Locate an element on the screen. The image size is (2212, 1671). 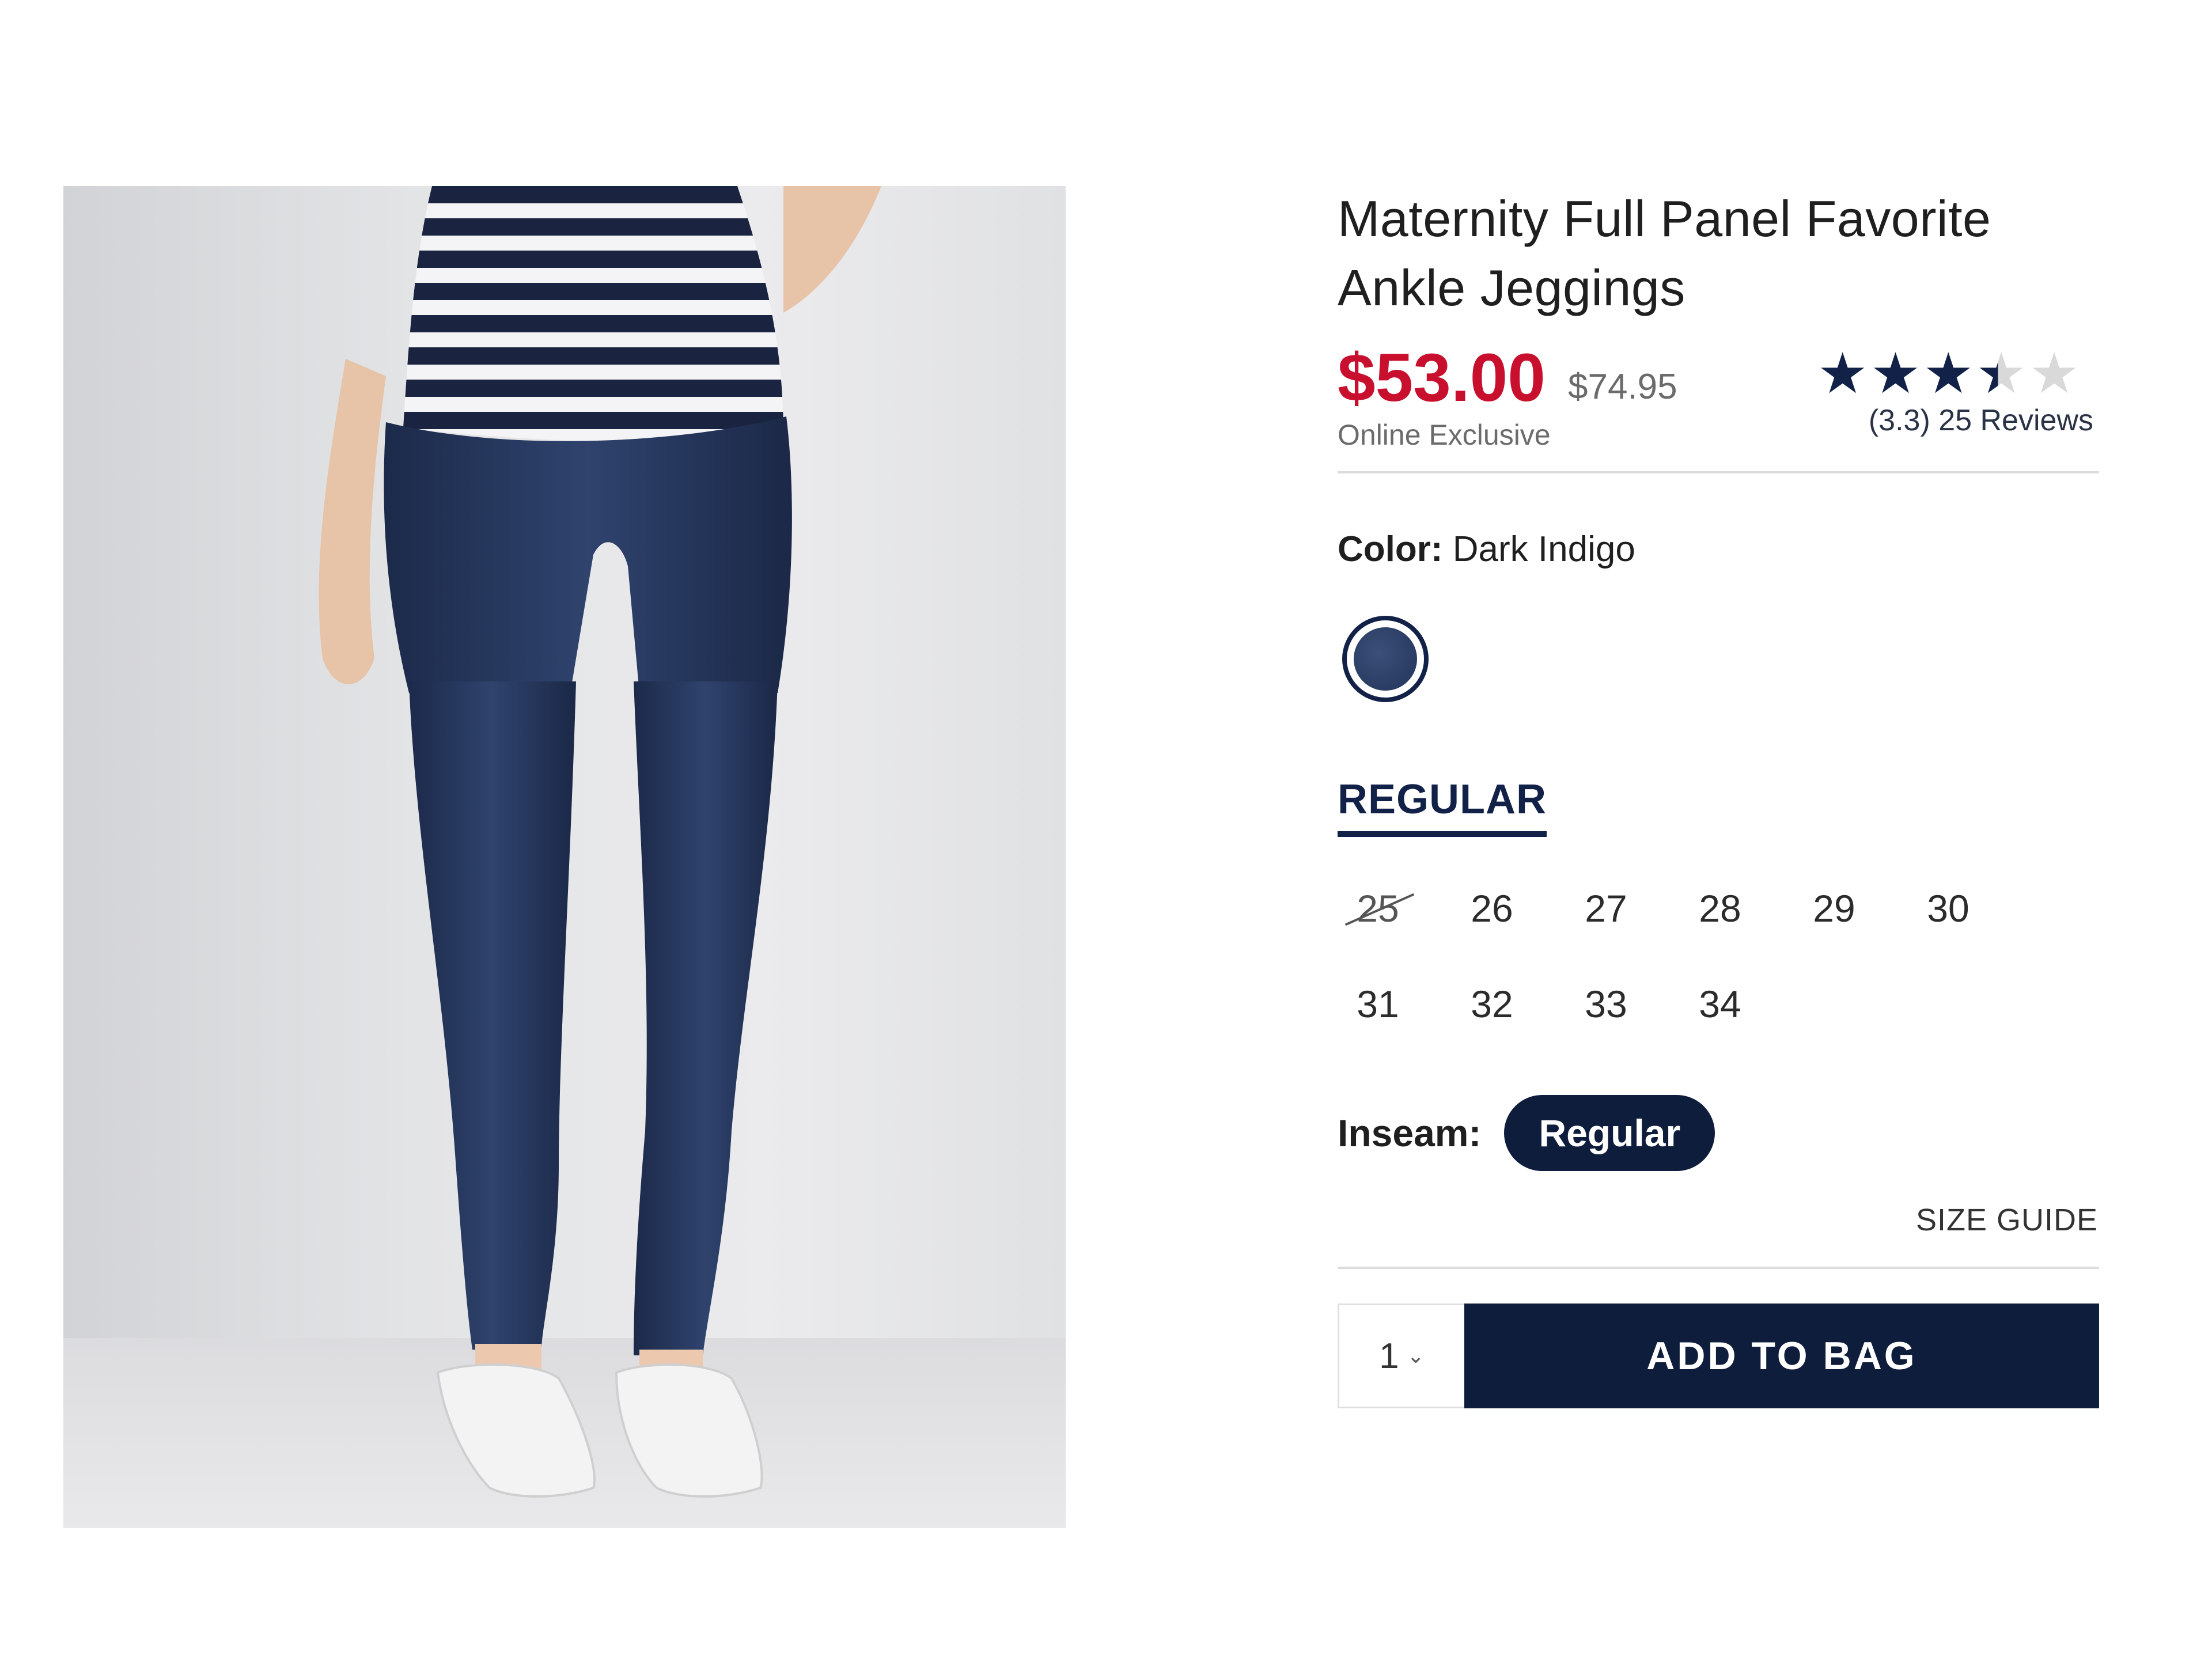
size-option: 34 is located at coordinates (1720, 1004).